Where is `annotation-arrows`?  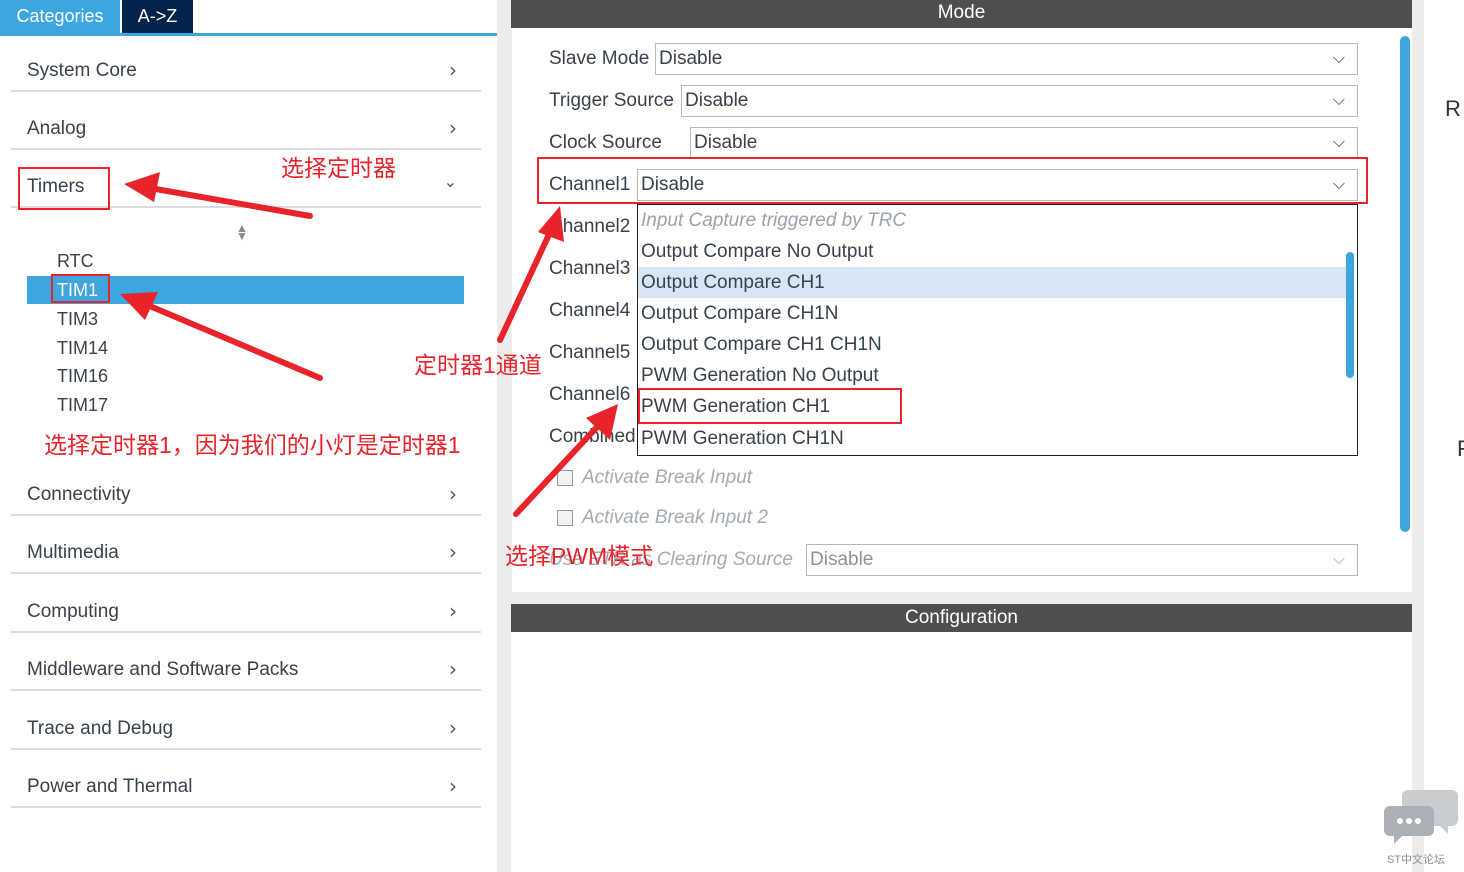 annotation-arrows is located at coordinates (369, 344).